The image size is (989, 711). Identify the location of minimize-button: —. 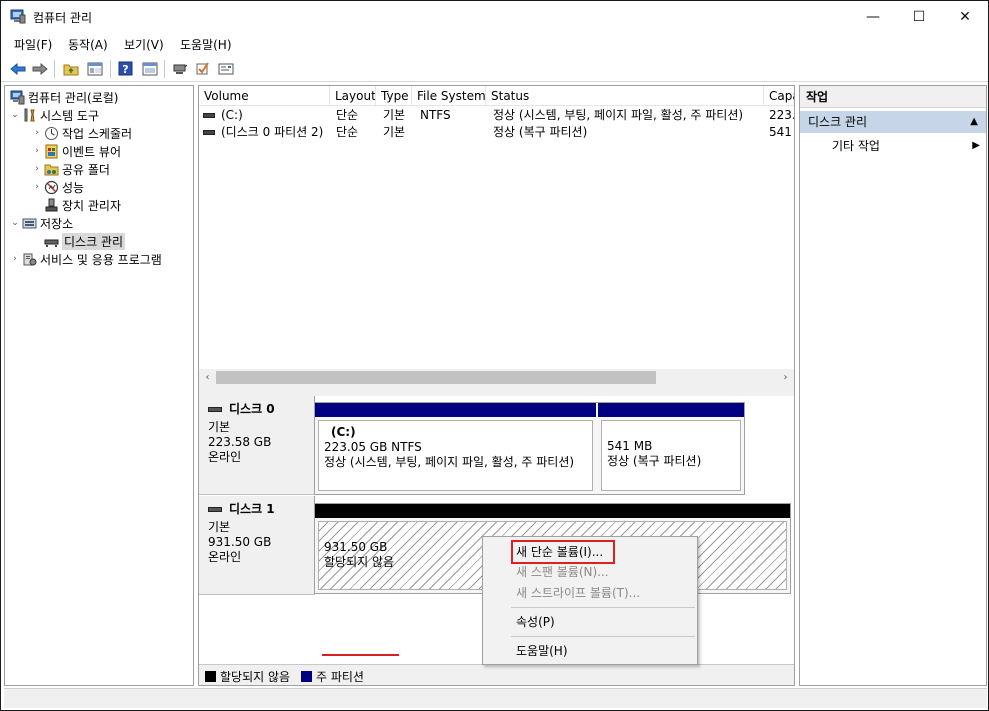
(873, 16).